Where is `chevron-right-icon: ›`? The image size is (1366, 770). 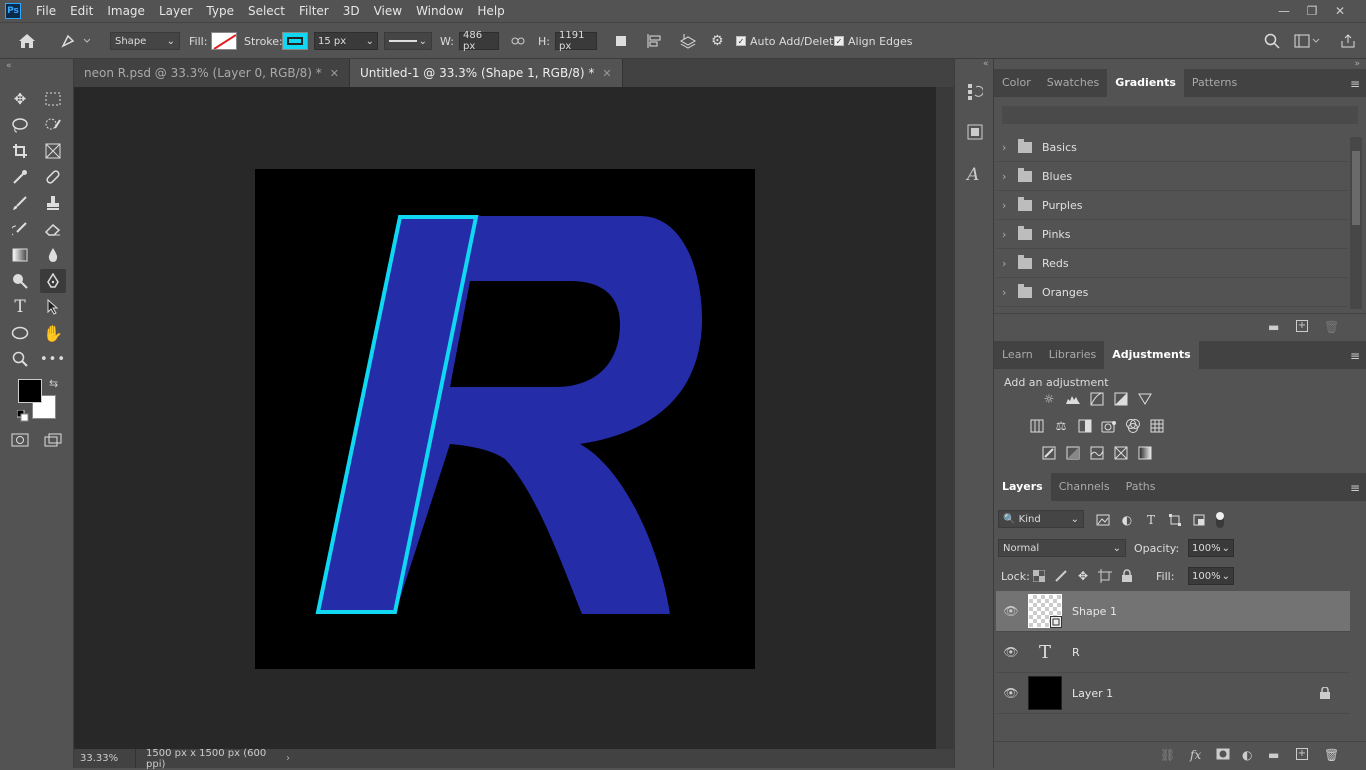 chevron-right-icon: › is located at coordinates (288, 758).